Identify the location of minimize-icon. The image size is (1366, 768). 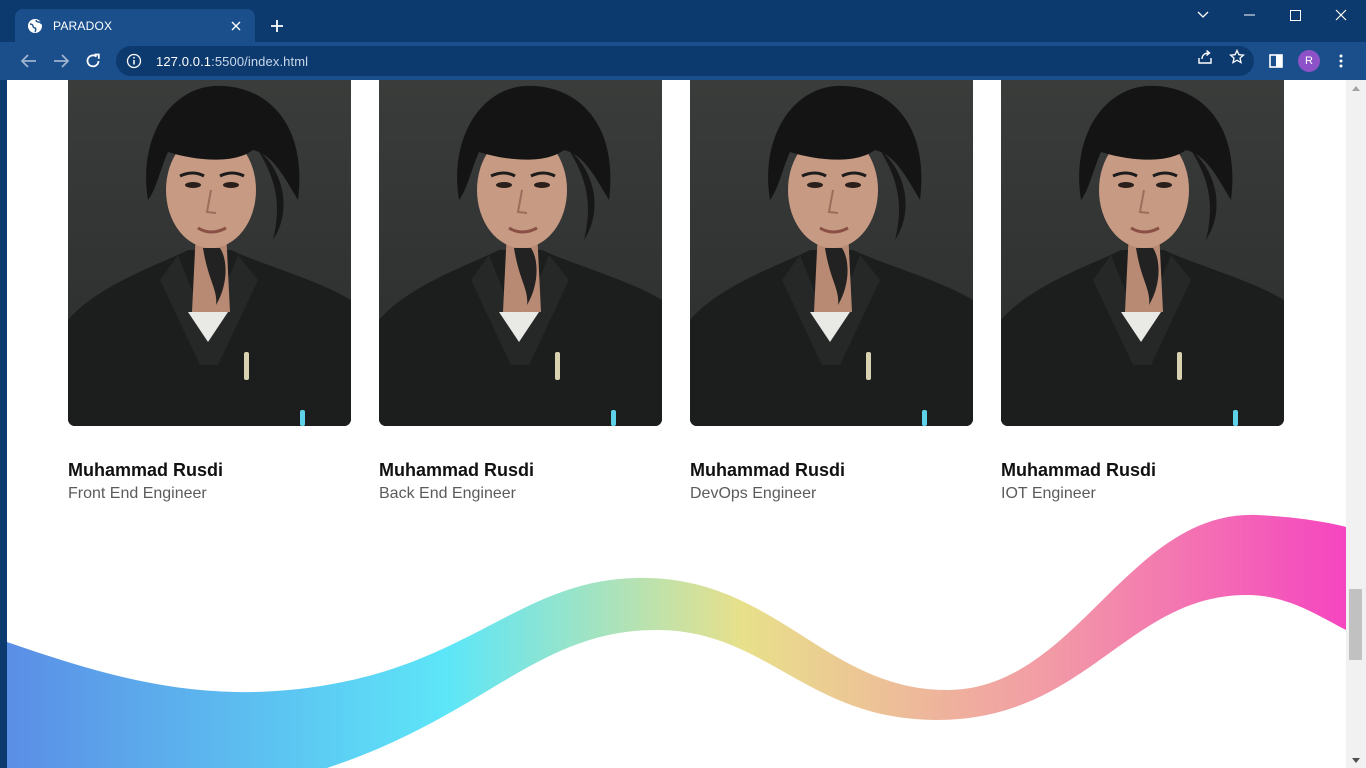
(1249, 15).